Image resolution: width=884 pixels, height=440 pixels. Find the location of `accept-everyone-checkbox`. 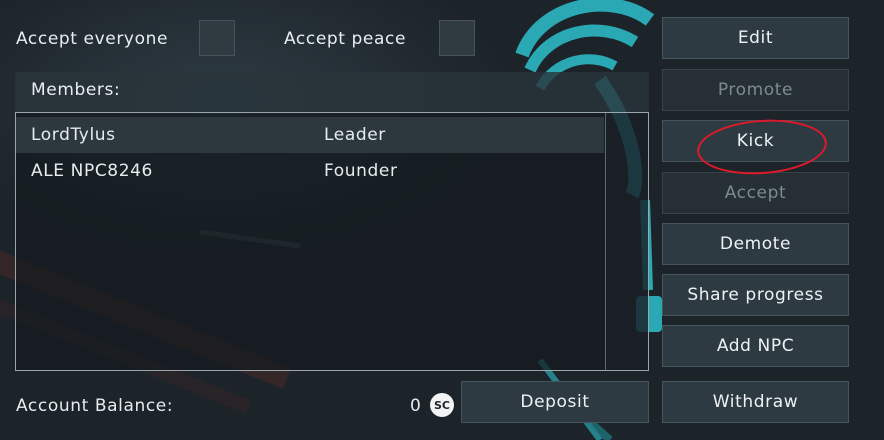

accept-everyone-checkbox is located at coordinates (217, 38).